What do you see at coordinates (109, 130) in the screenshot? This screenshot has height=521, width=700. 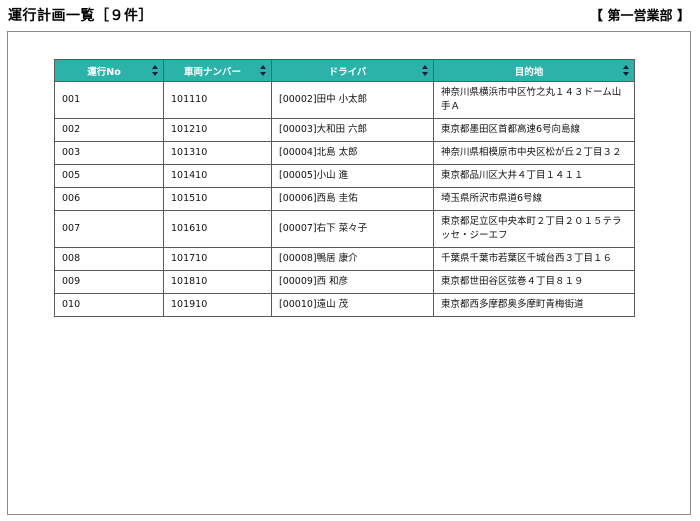 I see `cell-operation-no: 002` at bounding box center [109, 130].